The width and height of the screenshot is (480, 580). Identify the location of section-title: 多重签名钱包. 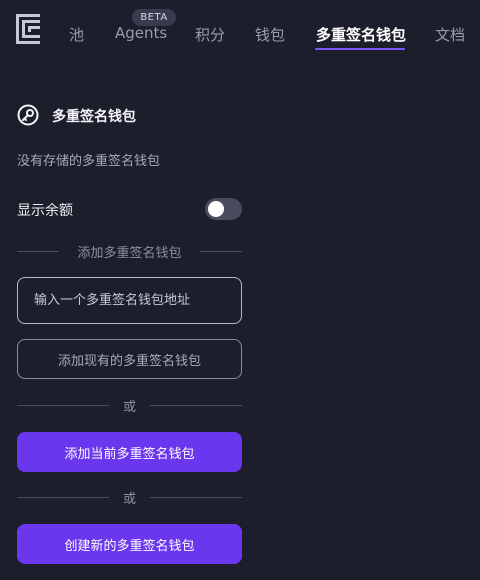
(94, 117).